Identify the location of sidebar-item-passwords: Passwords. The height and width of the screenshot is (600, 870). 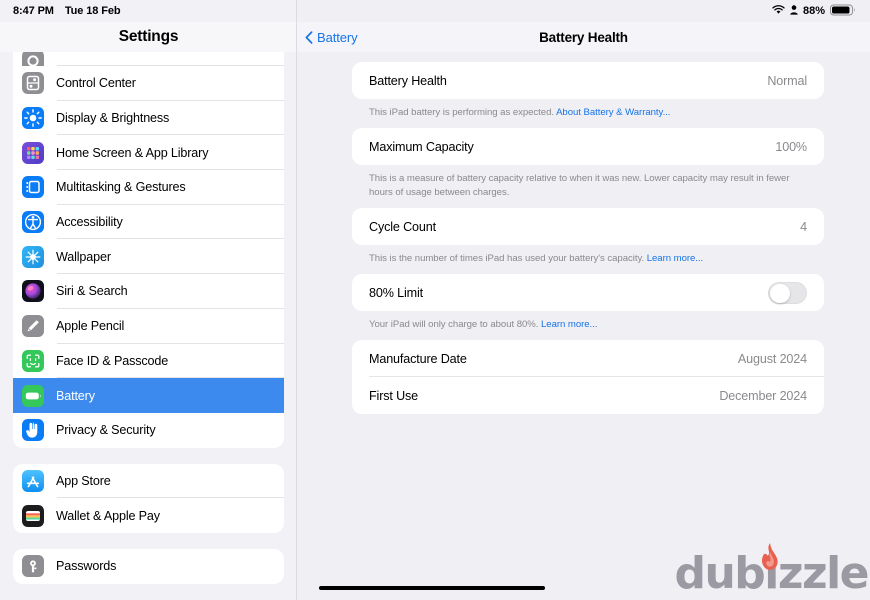
(148, 566).